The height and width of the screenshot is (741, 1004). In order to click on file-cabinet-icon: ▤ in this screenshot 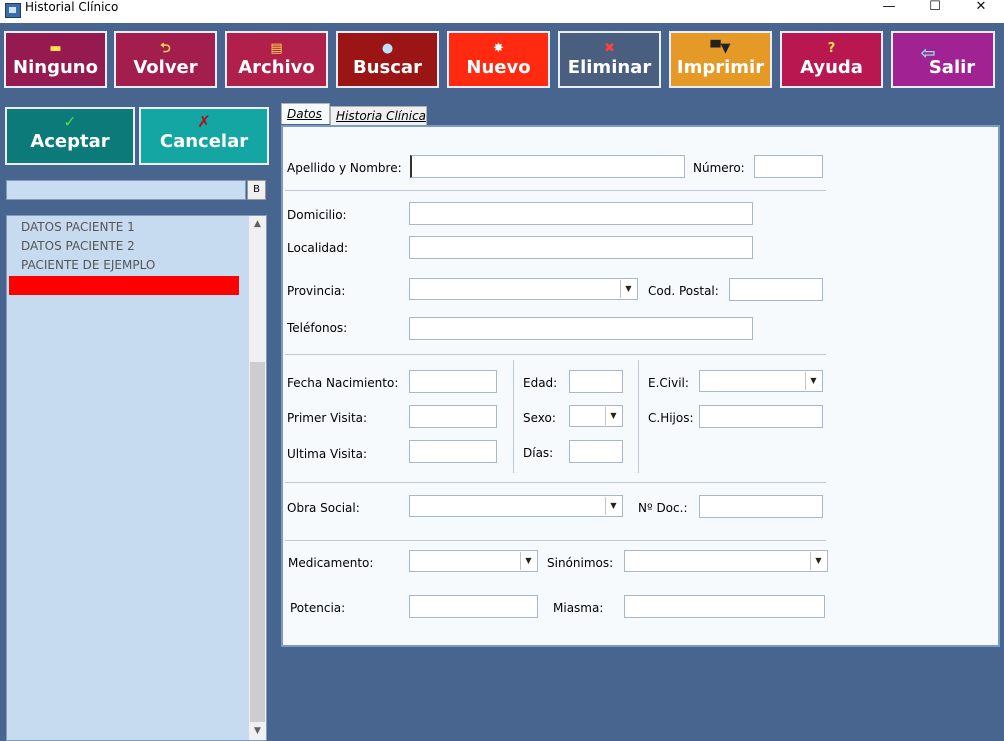, I will do `click(276, 48)`.